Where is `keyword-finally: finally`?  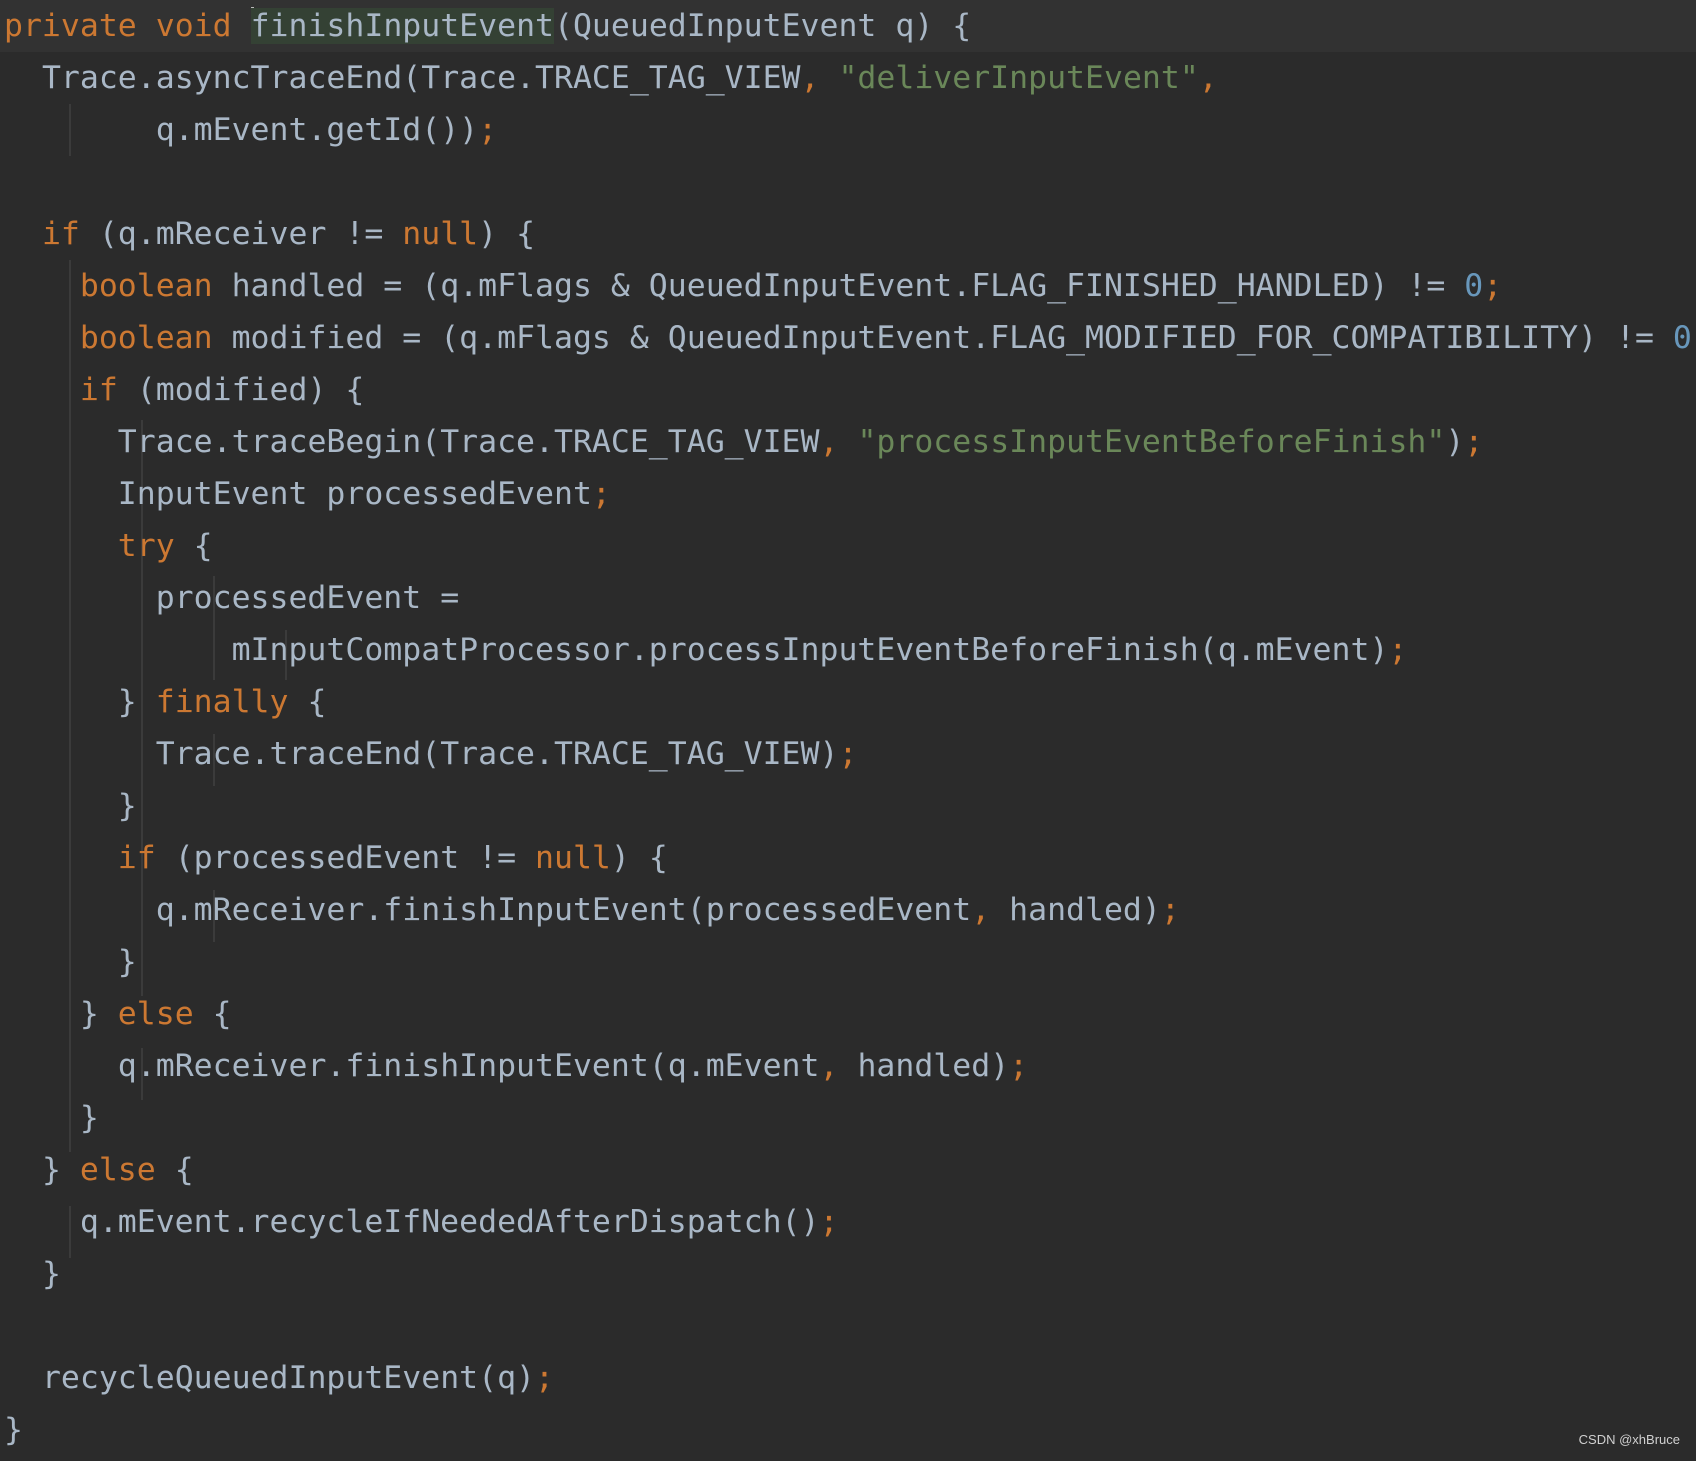 keyword-finally: finally is located at coordinates (222, 702).